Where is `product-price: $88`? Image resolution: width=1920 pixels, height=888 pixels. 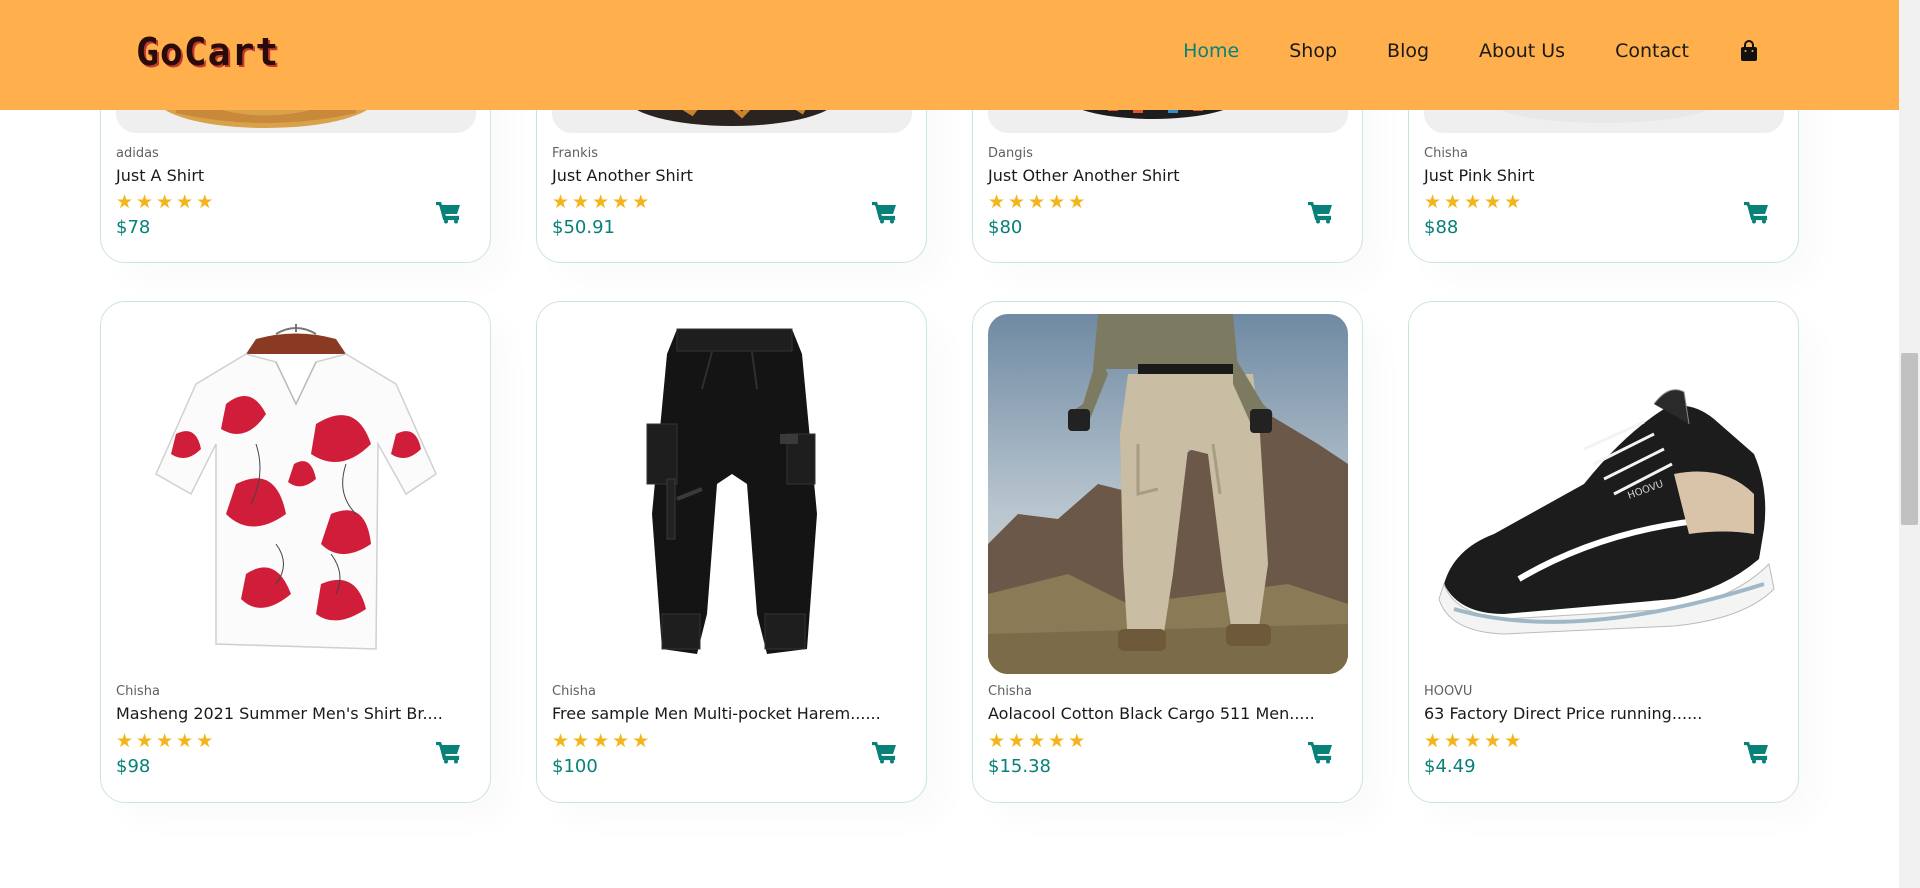 product-price: $88 is located at coordinates (1441, 227).